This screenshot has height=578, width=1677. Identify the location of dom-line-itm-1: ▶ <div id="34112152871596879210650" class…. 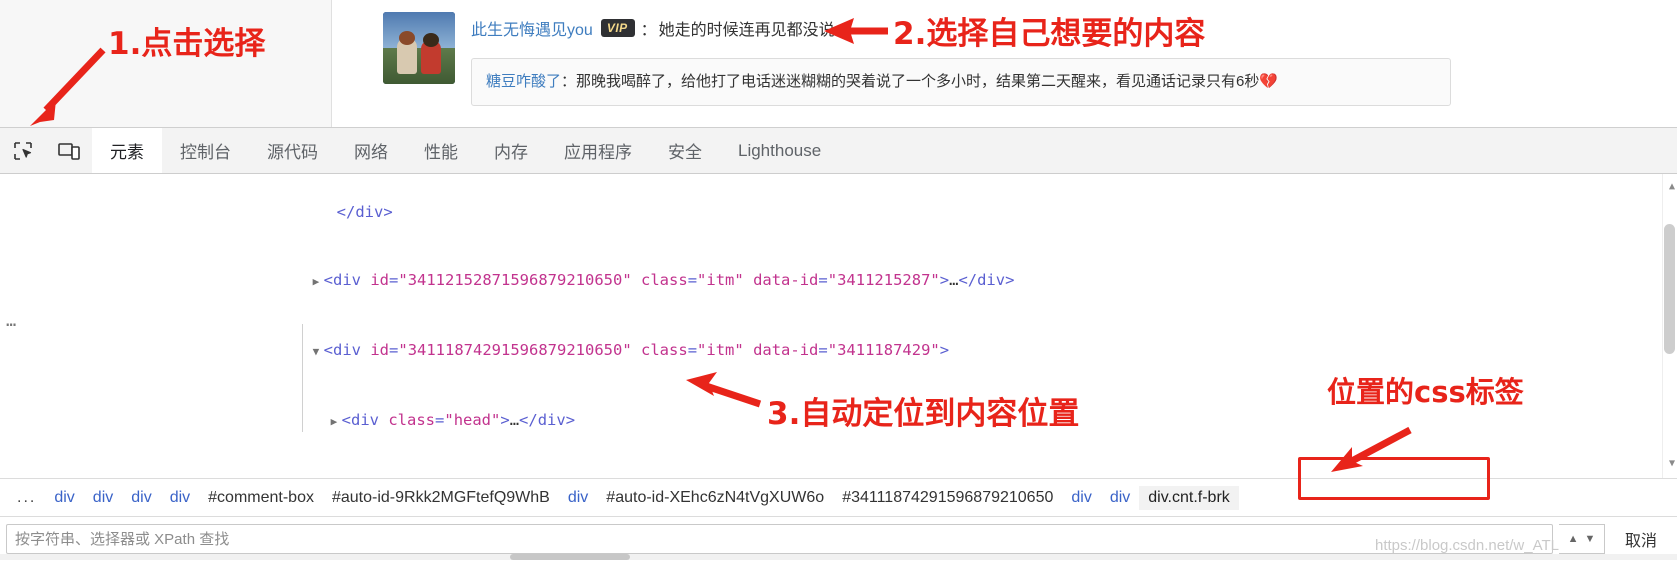
(838, 281).